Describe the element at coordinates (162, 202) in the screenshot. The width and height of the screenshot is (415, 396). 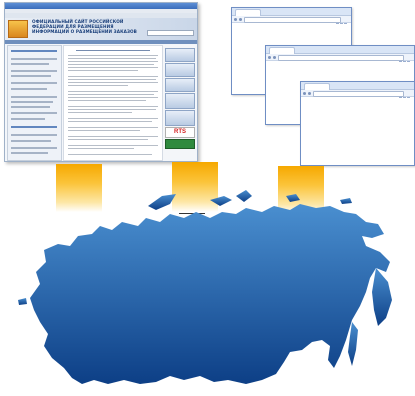
I see `map-island-novaya-zemlya` at that location.